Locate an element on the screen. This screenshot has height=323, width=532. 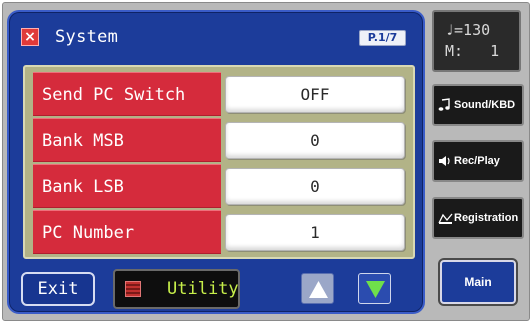
tempo-display: ♩=130 M: 1 is located at coordinates (476, 41).